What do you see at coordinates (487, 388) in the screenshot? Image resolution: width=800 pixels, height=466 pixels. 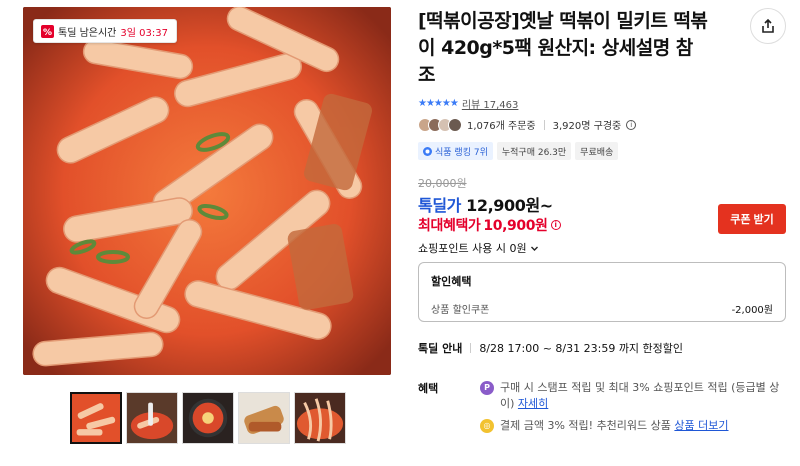 I see `point-icon: P` at bounding box center [487, 388].